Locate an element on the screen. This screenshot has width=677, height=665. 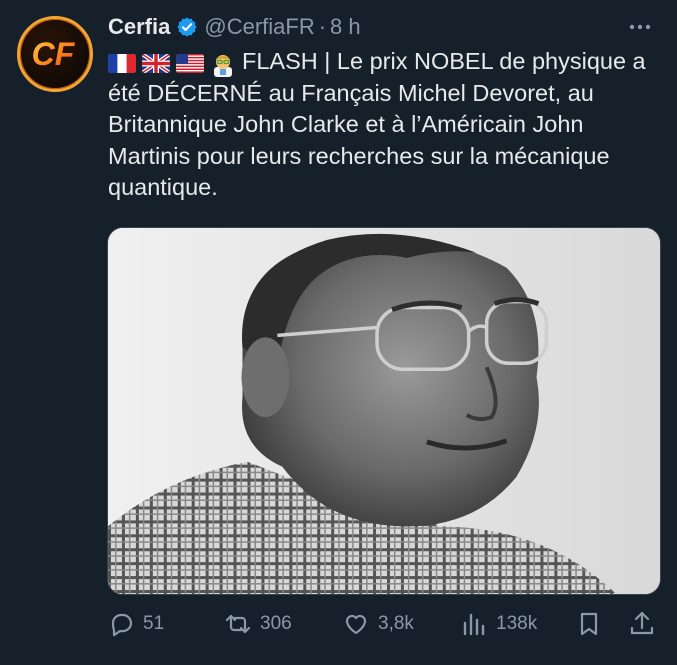
more-options-icon is located at coordinates (640, 27).